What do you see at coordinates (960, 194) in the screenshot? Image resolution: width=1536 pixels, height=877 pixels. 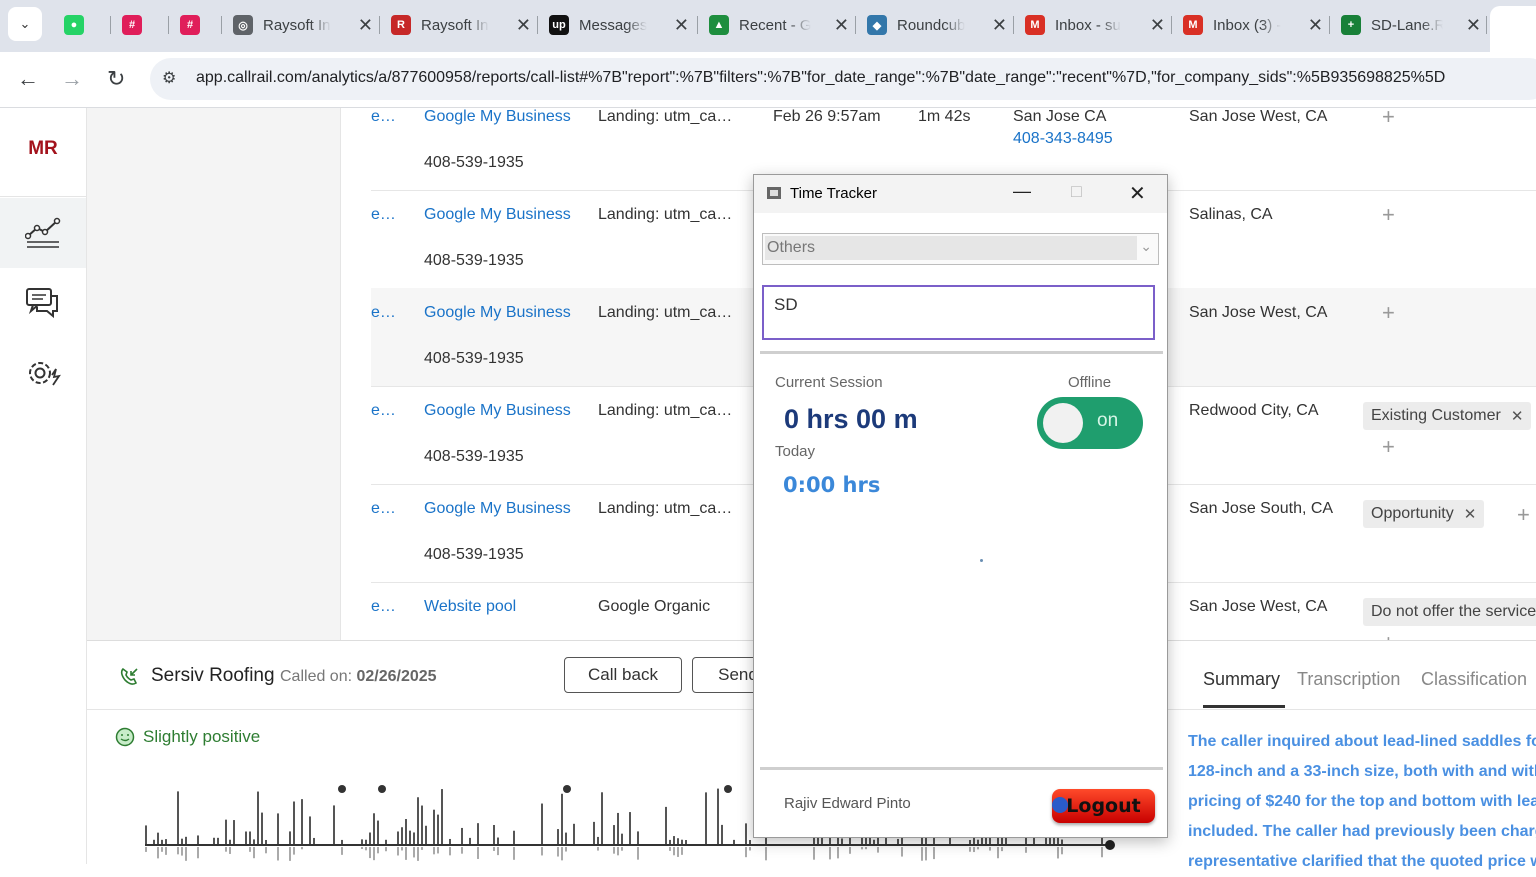 I see `window-titlebar: Time Tracker — □ ✕` at bounding box center [960, 194].